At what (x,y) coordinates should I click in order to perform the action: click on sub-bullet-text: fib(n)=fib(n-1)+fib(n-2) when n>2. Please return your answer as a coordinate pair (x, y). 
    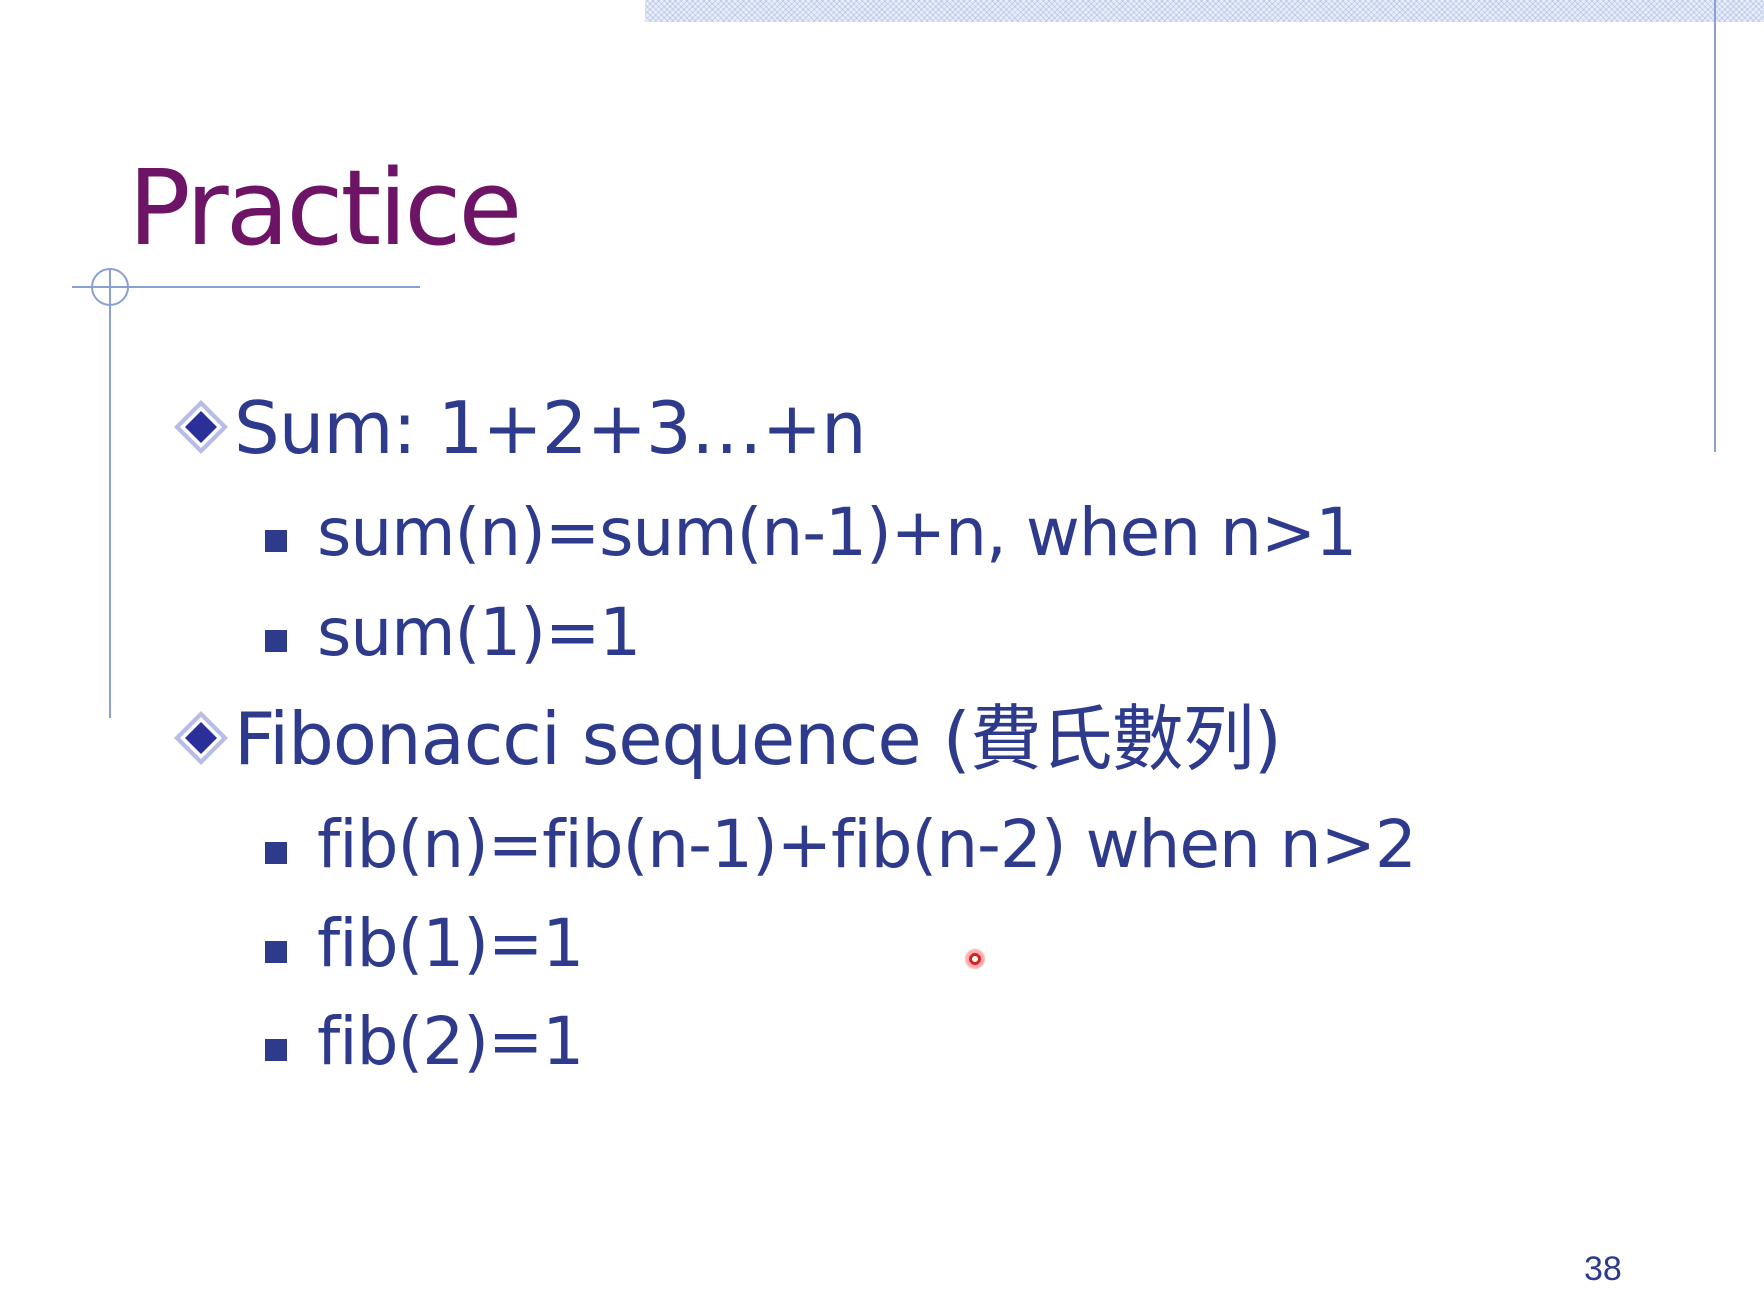
    Looking at the image, I should click on (867, 844).